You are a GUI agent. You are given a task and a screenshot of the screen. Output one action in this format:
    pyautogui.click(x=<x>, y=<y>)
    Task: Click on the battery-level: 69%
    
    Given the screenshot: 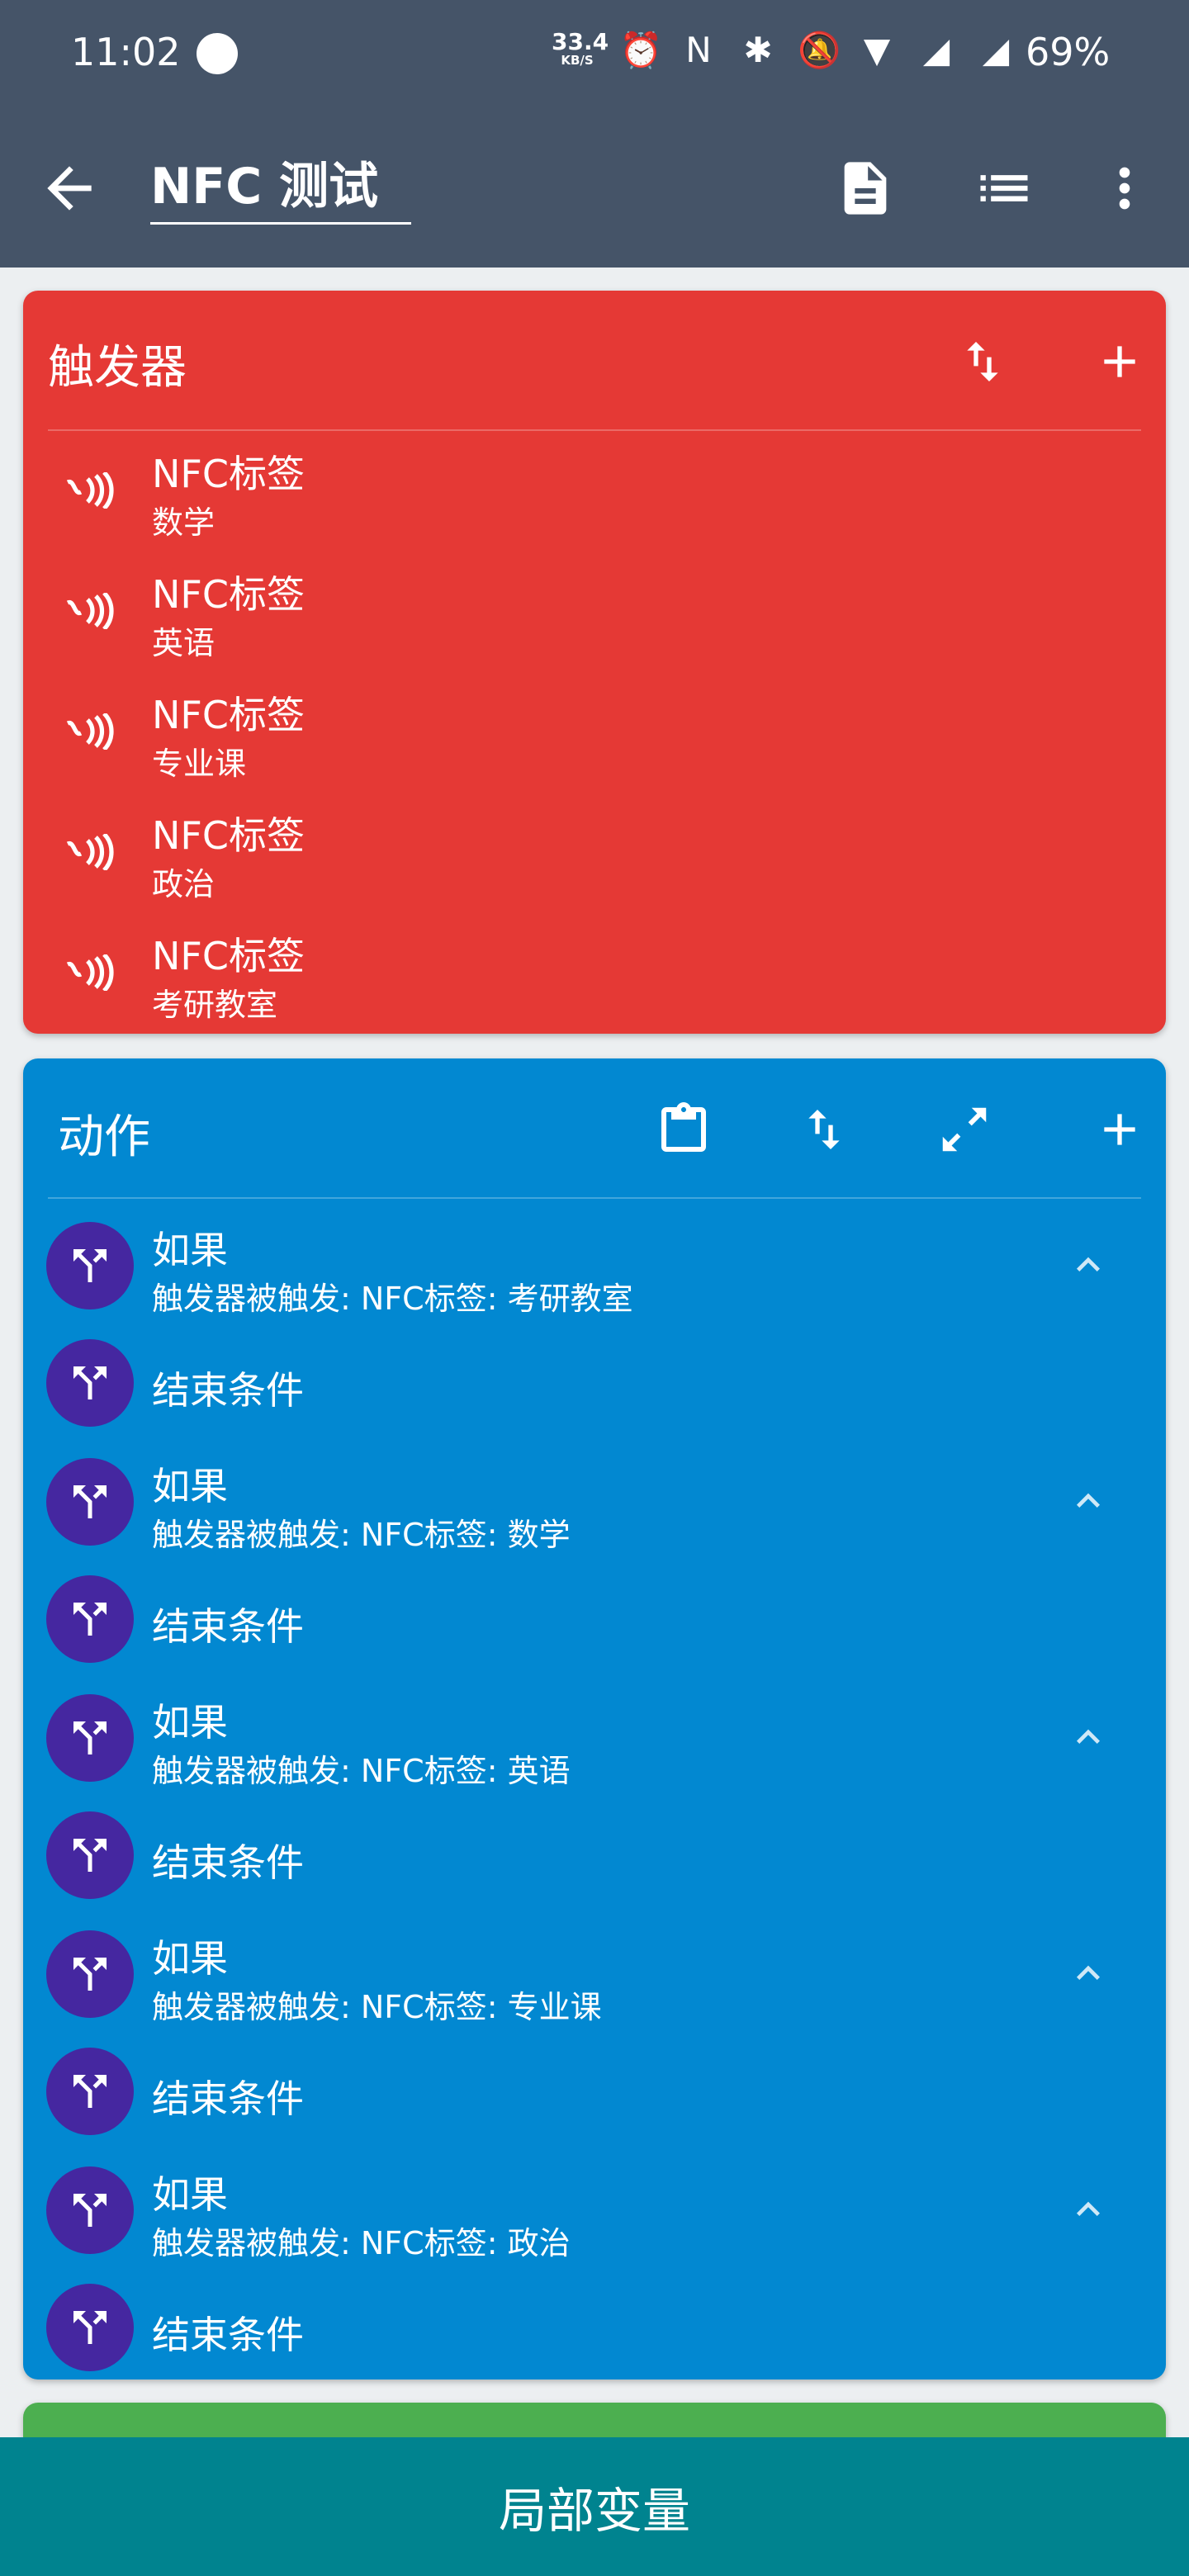 What is the action you would take?
    pyautogui.click(x=1068, y=52)
    